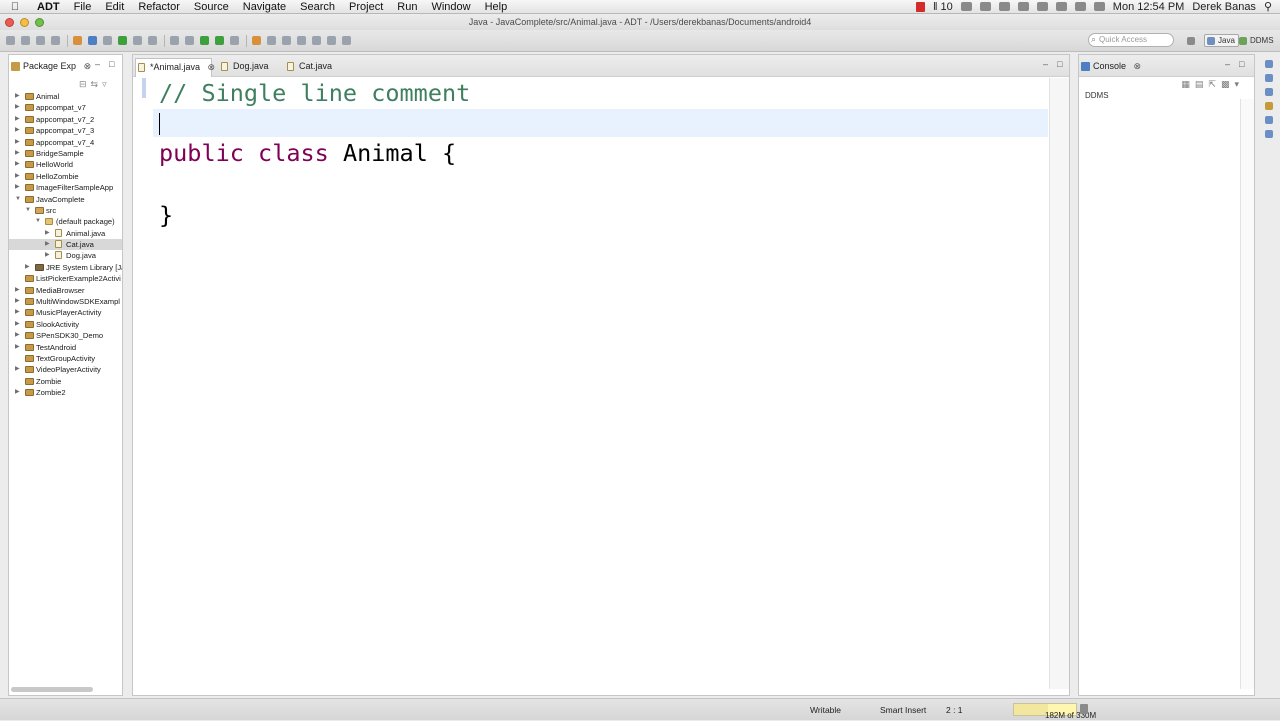 Image resolution: width=1280 pixels, height=721 pixels. What do you see at coordinates (317, 7) in the screenshot?
I see `menu-search: Search` at bounding box center [317, 7].